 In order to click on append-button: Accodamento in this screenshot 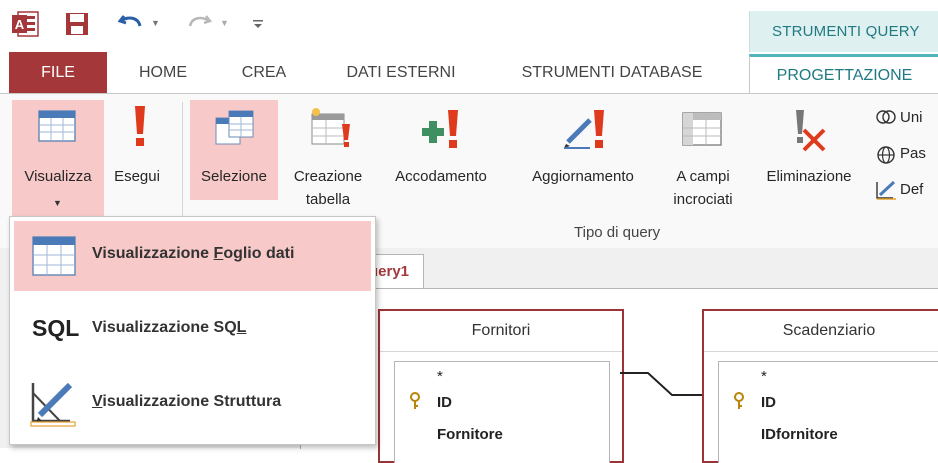, I will do `click(441, 150)`.